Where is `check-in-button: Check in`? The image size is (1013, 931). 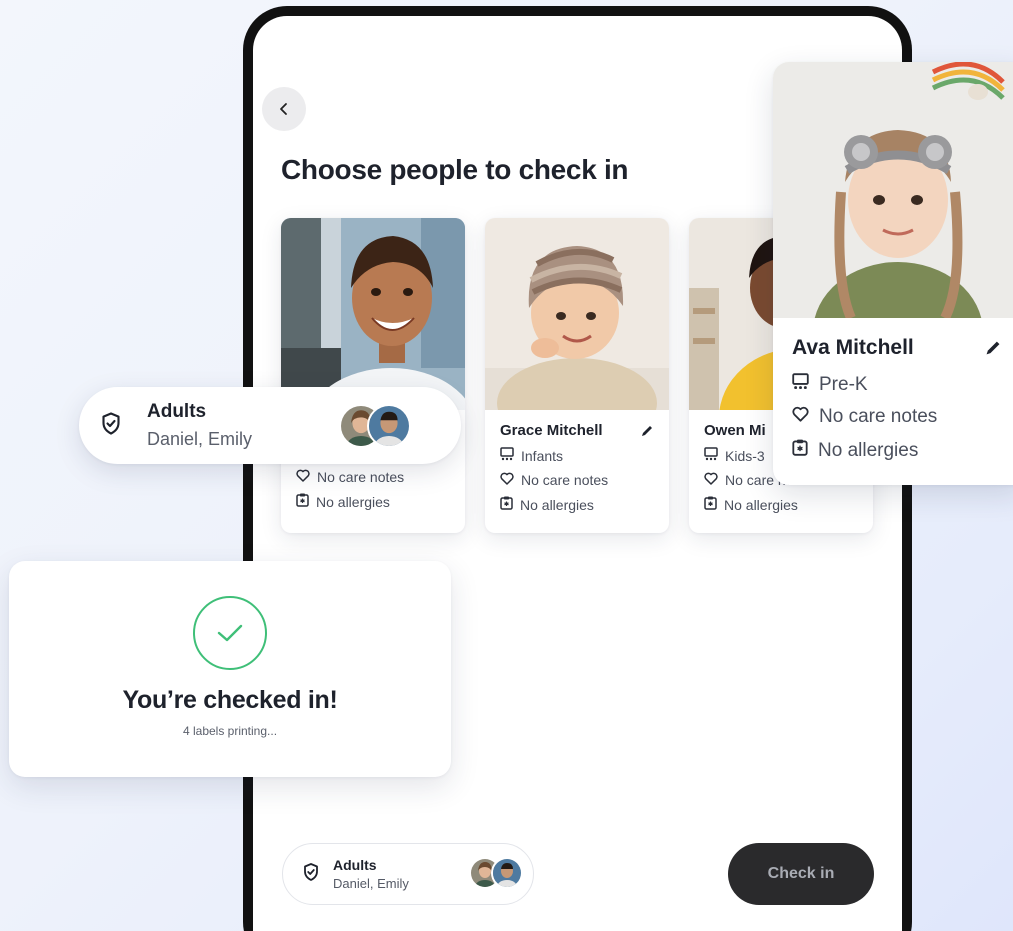
check-in-button: Check in is located at coordinates (801, 874).